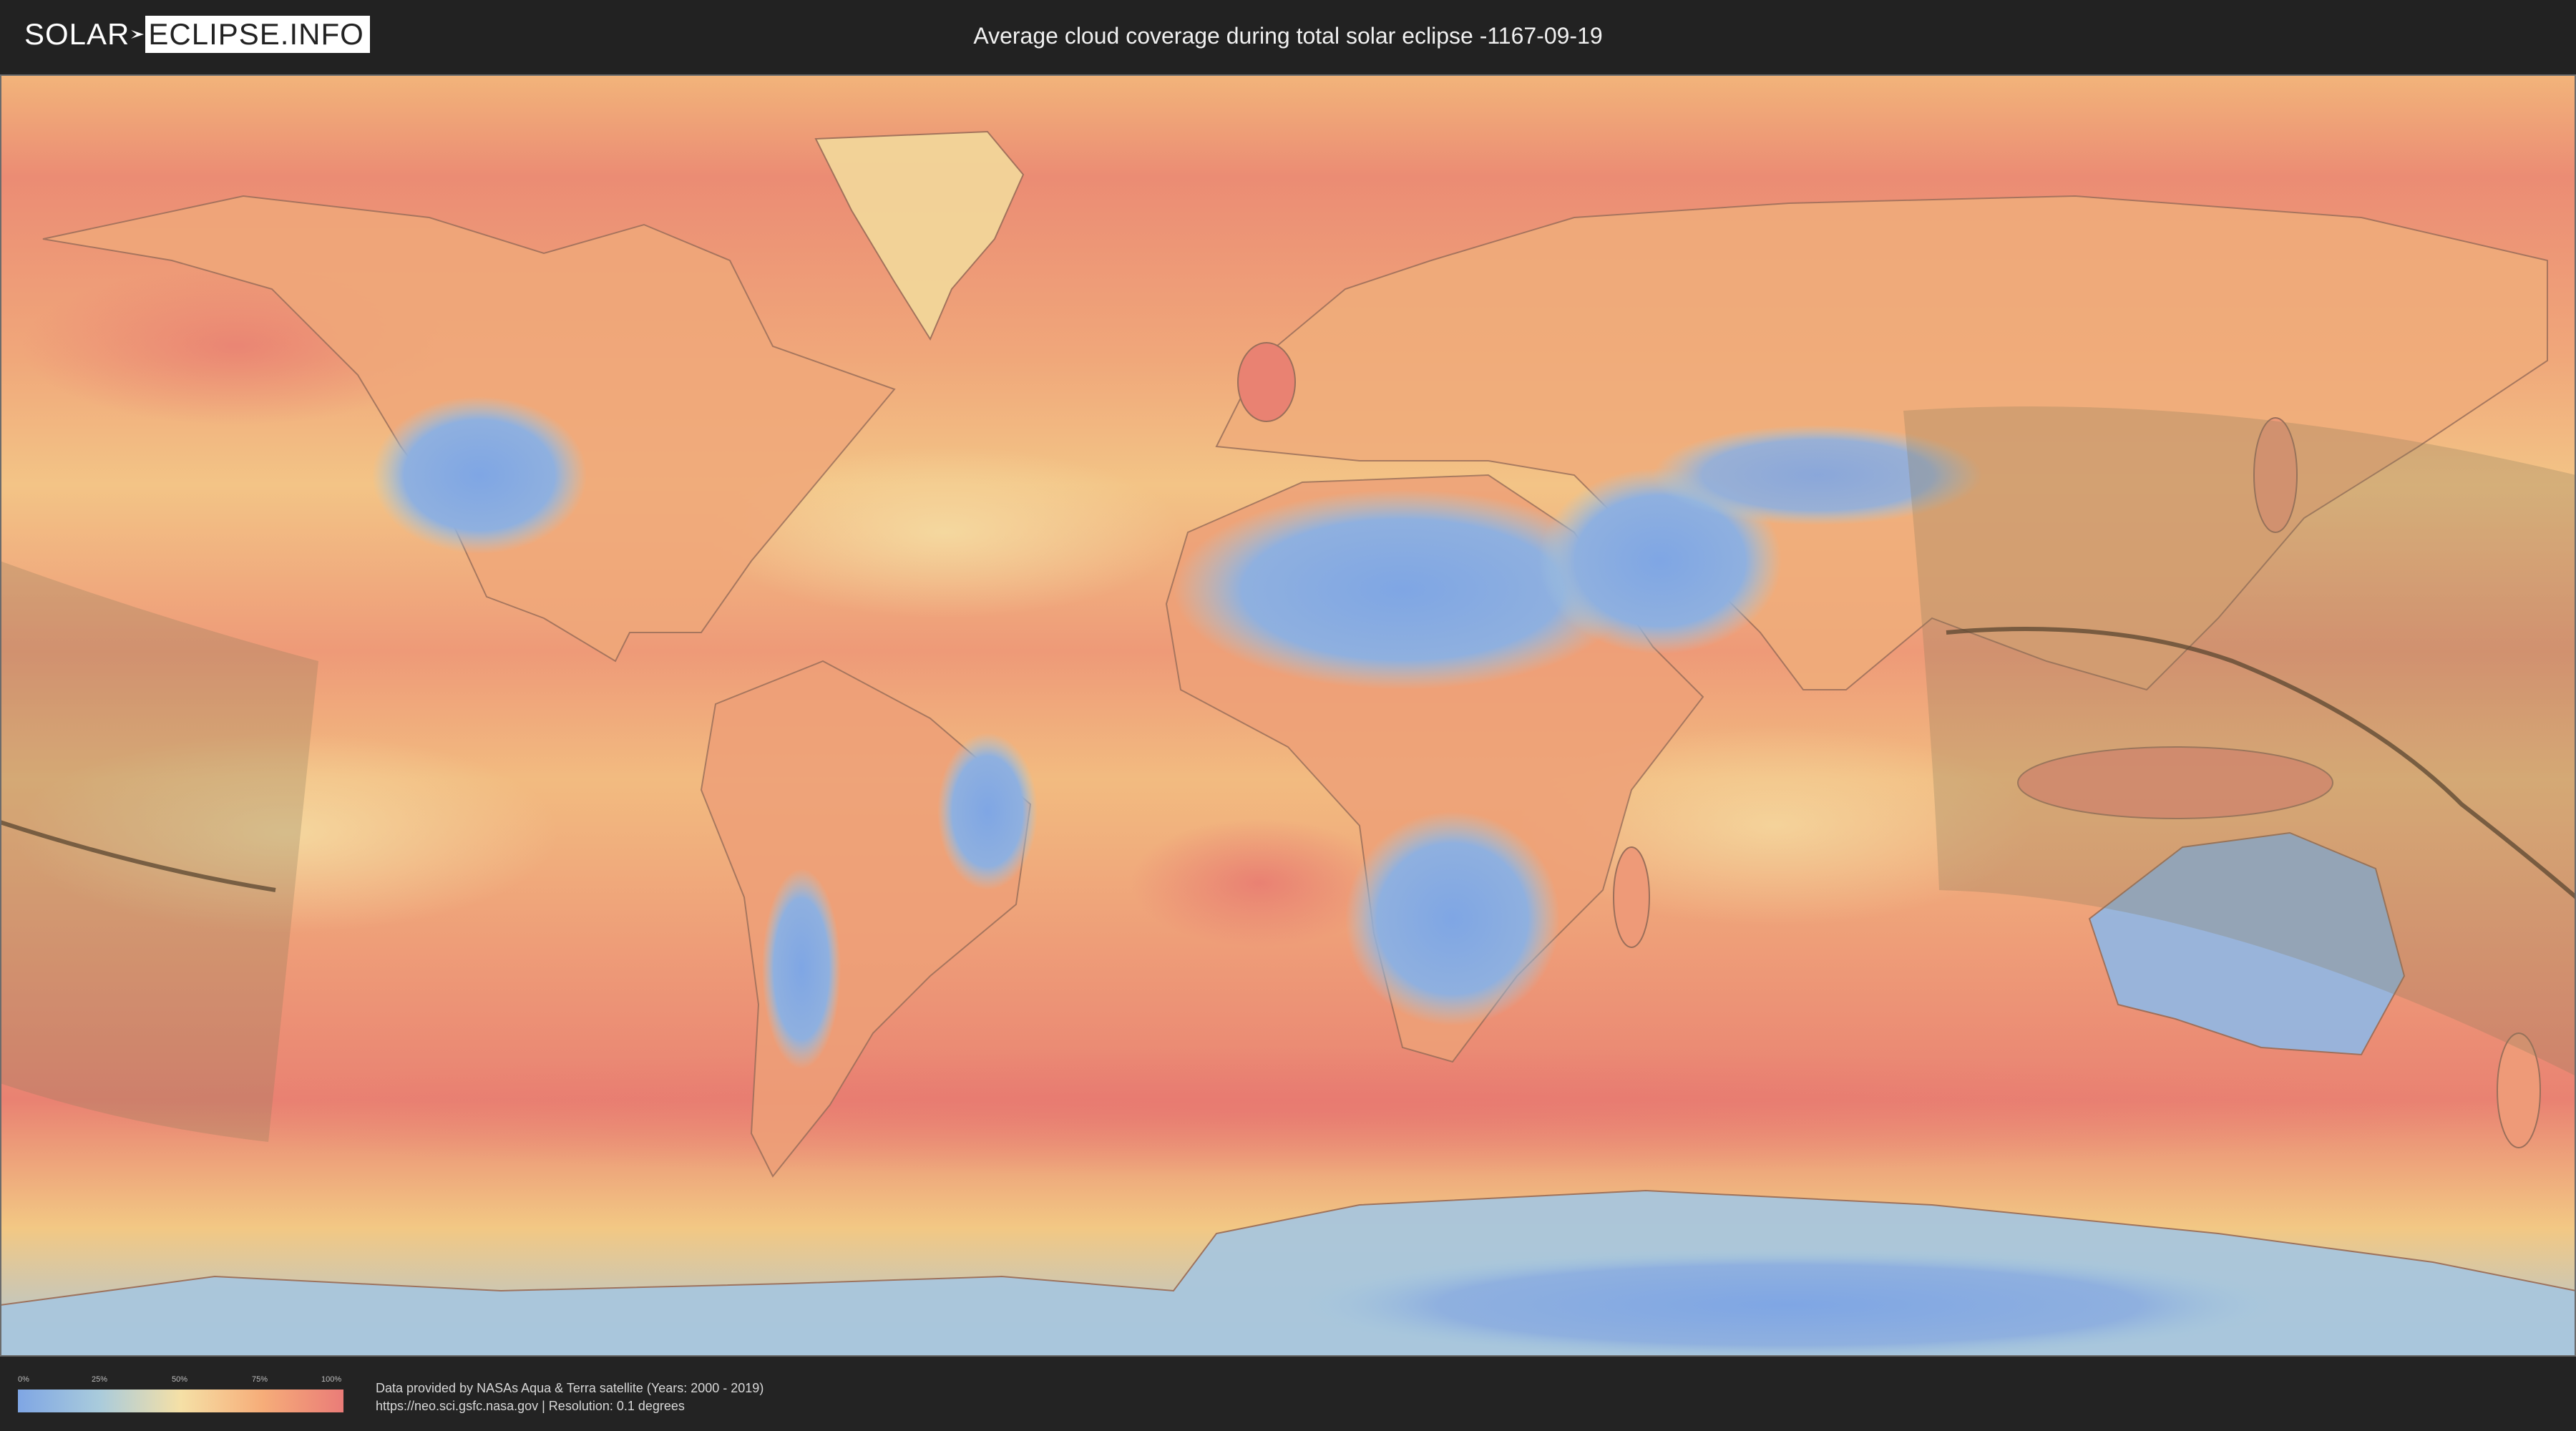 The image size is (2576, 1431). Describe the element at coordinates (100, 1379) in the screenshot. I see `legend-tick: 25%` at that location.